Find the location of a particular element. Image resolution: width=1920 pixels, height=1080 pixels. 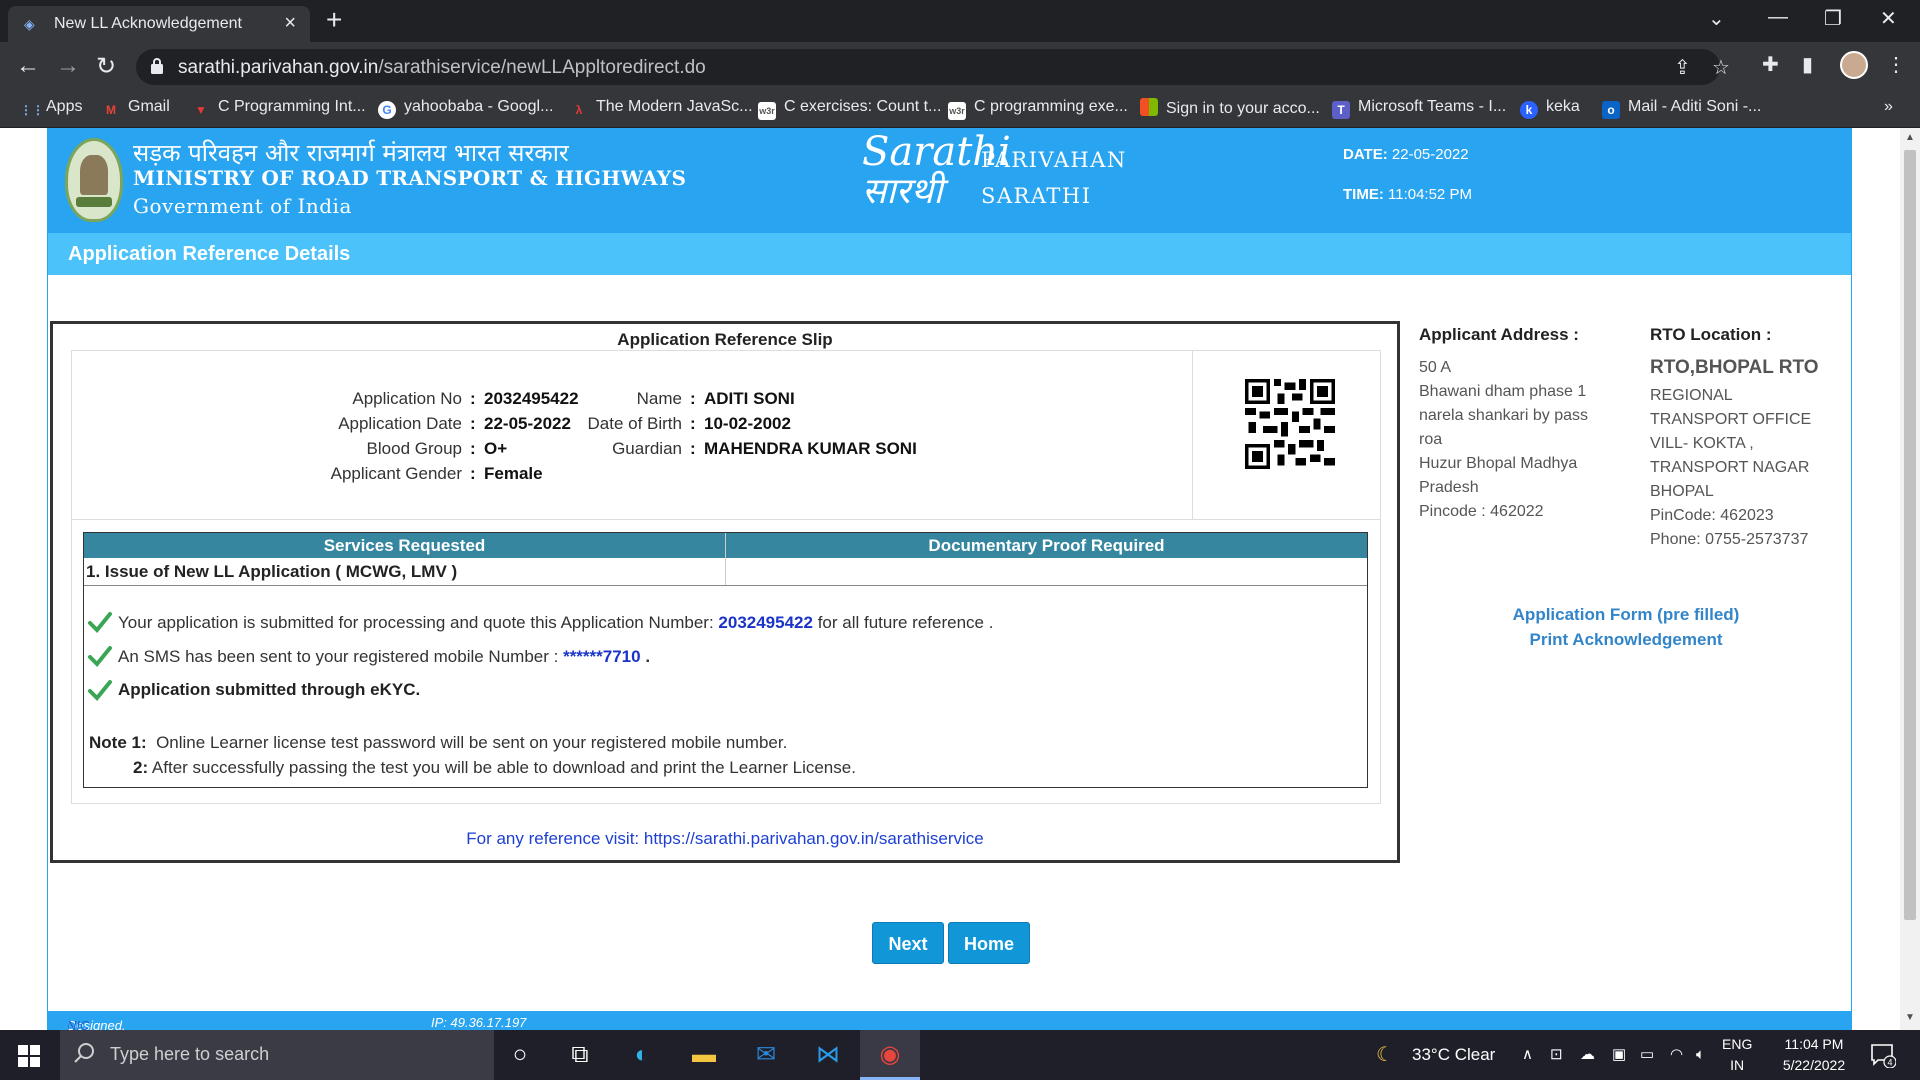

system-clock: 11:04 PM 5/22/2022 is located at coordinates (1814, 1055).